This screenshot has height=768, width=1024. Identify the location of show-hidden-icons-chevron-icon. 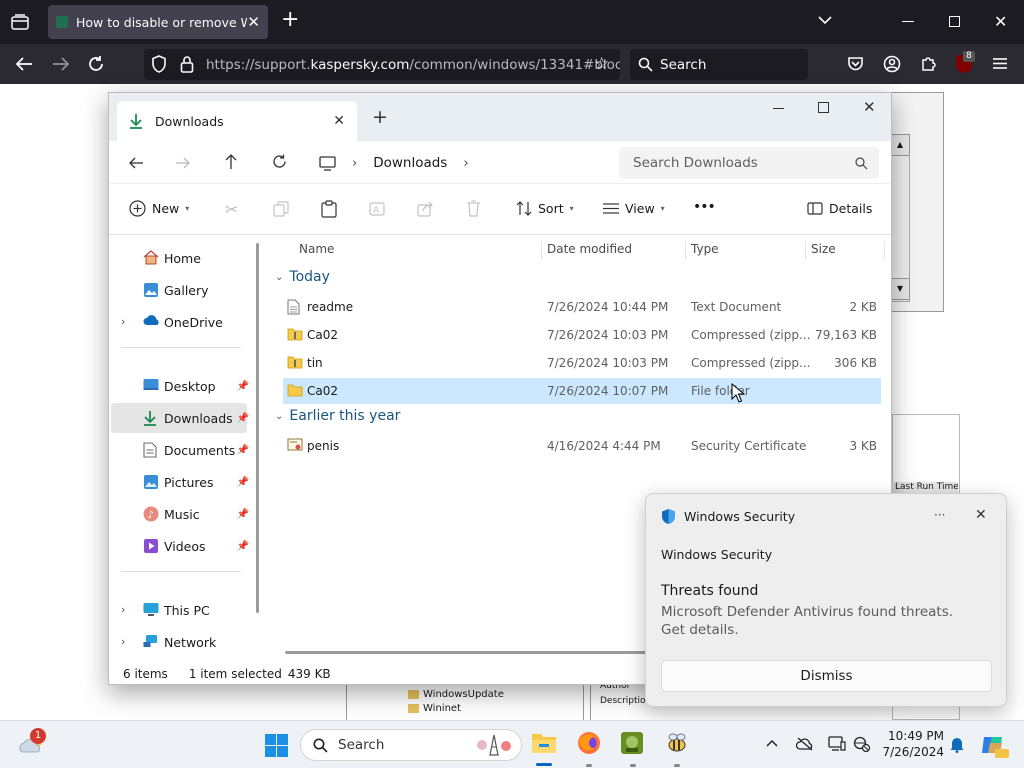
(772, 743).